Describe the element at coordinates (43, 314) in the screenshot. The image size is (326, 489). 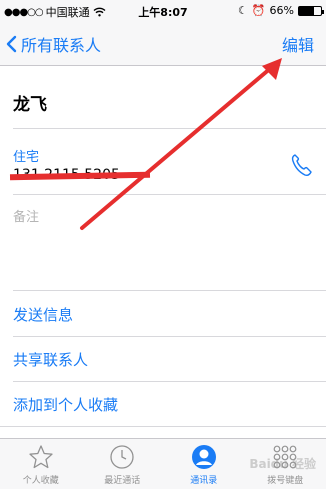
I see `send-message-button: 发送信息` at that location.